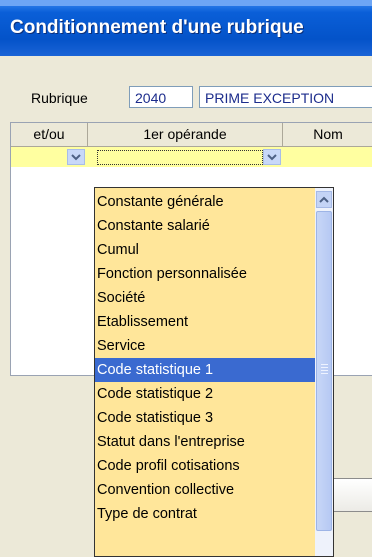 This screenshot has height=557, width=372. I want to click on window-title: Conditionnement d'une rubrique, so click(157, 27).